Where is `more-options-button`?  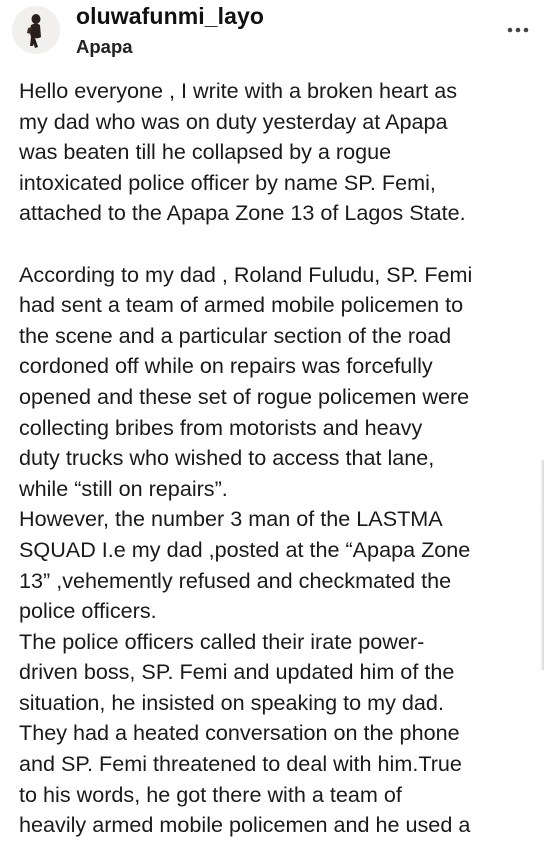 more-options-button is located at coordinates (518, 30).